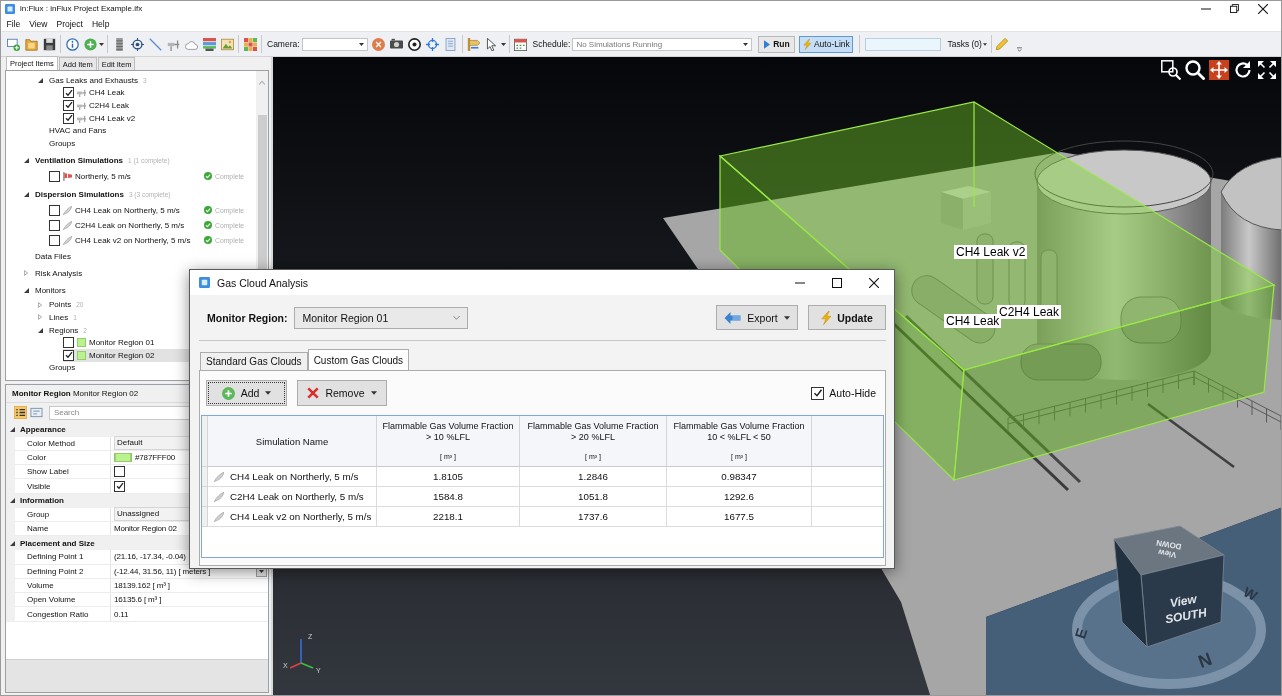 This screenshot has width=1282, height=696. What do you see at coordinates (448, 497) in the screenshot?
I see `table-cell: 1584.8` at bounding box center [448, 497].